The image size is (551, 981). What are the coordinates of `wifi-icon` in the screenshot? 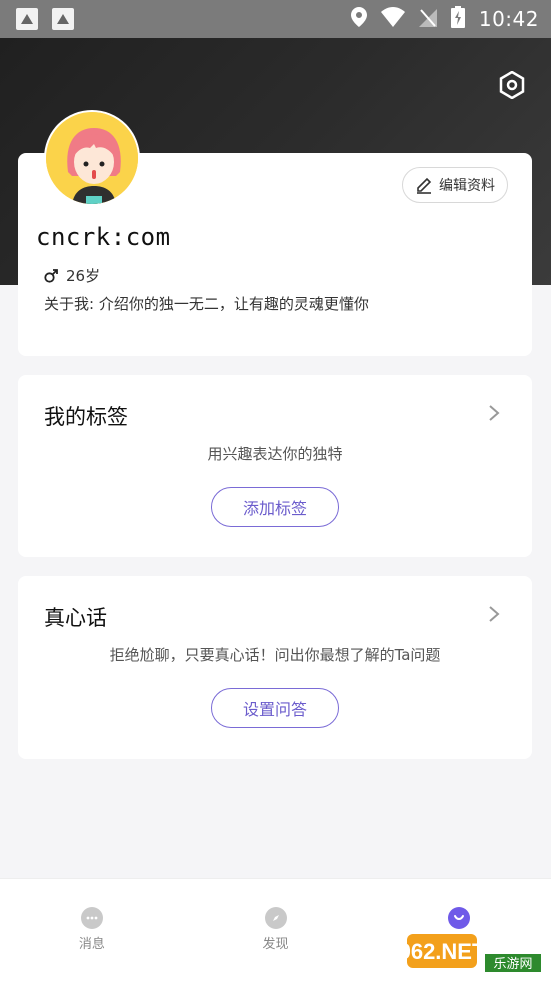 It's located at (392, 19).